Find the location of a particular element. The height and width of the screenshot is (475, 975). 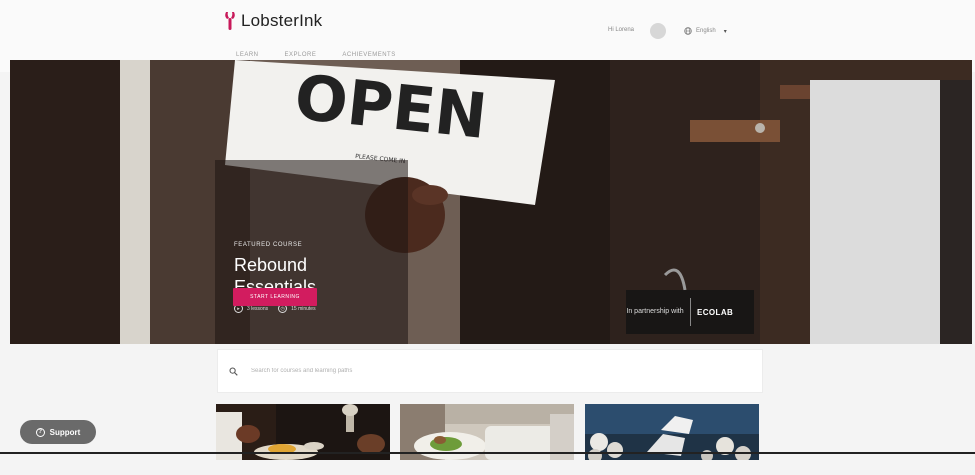

partner-badge: In partnership with ECOLAB is located at coordinates (690, 312).